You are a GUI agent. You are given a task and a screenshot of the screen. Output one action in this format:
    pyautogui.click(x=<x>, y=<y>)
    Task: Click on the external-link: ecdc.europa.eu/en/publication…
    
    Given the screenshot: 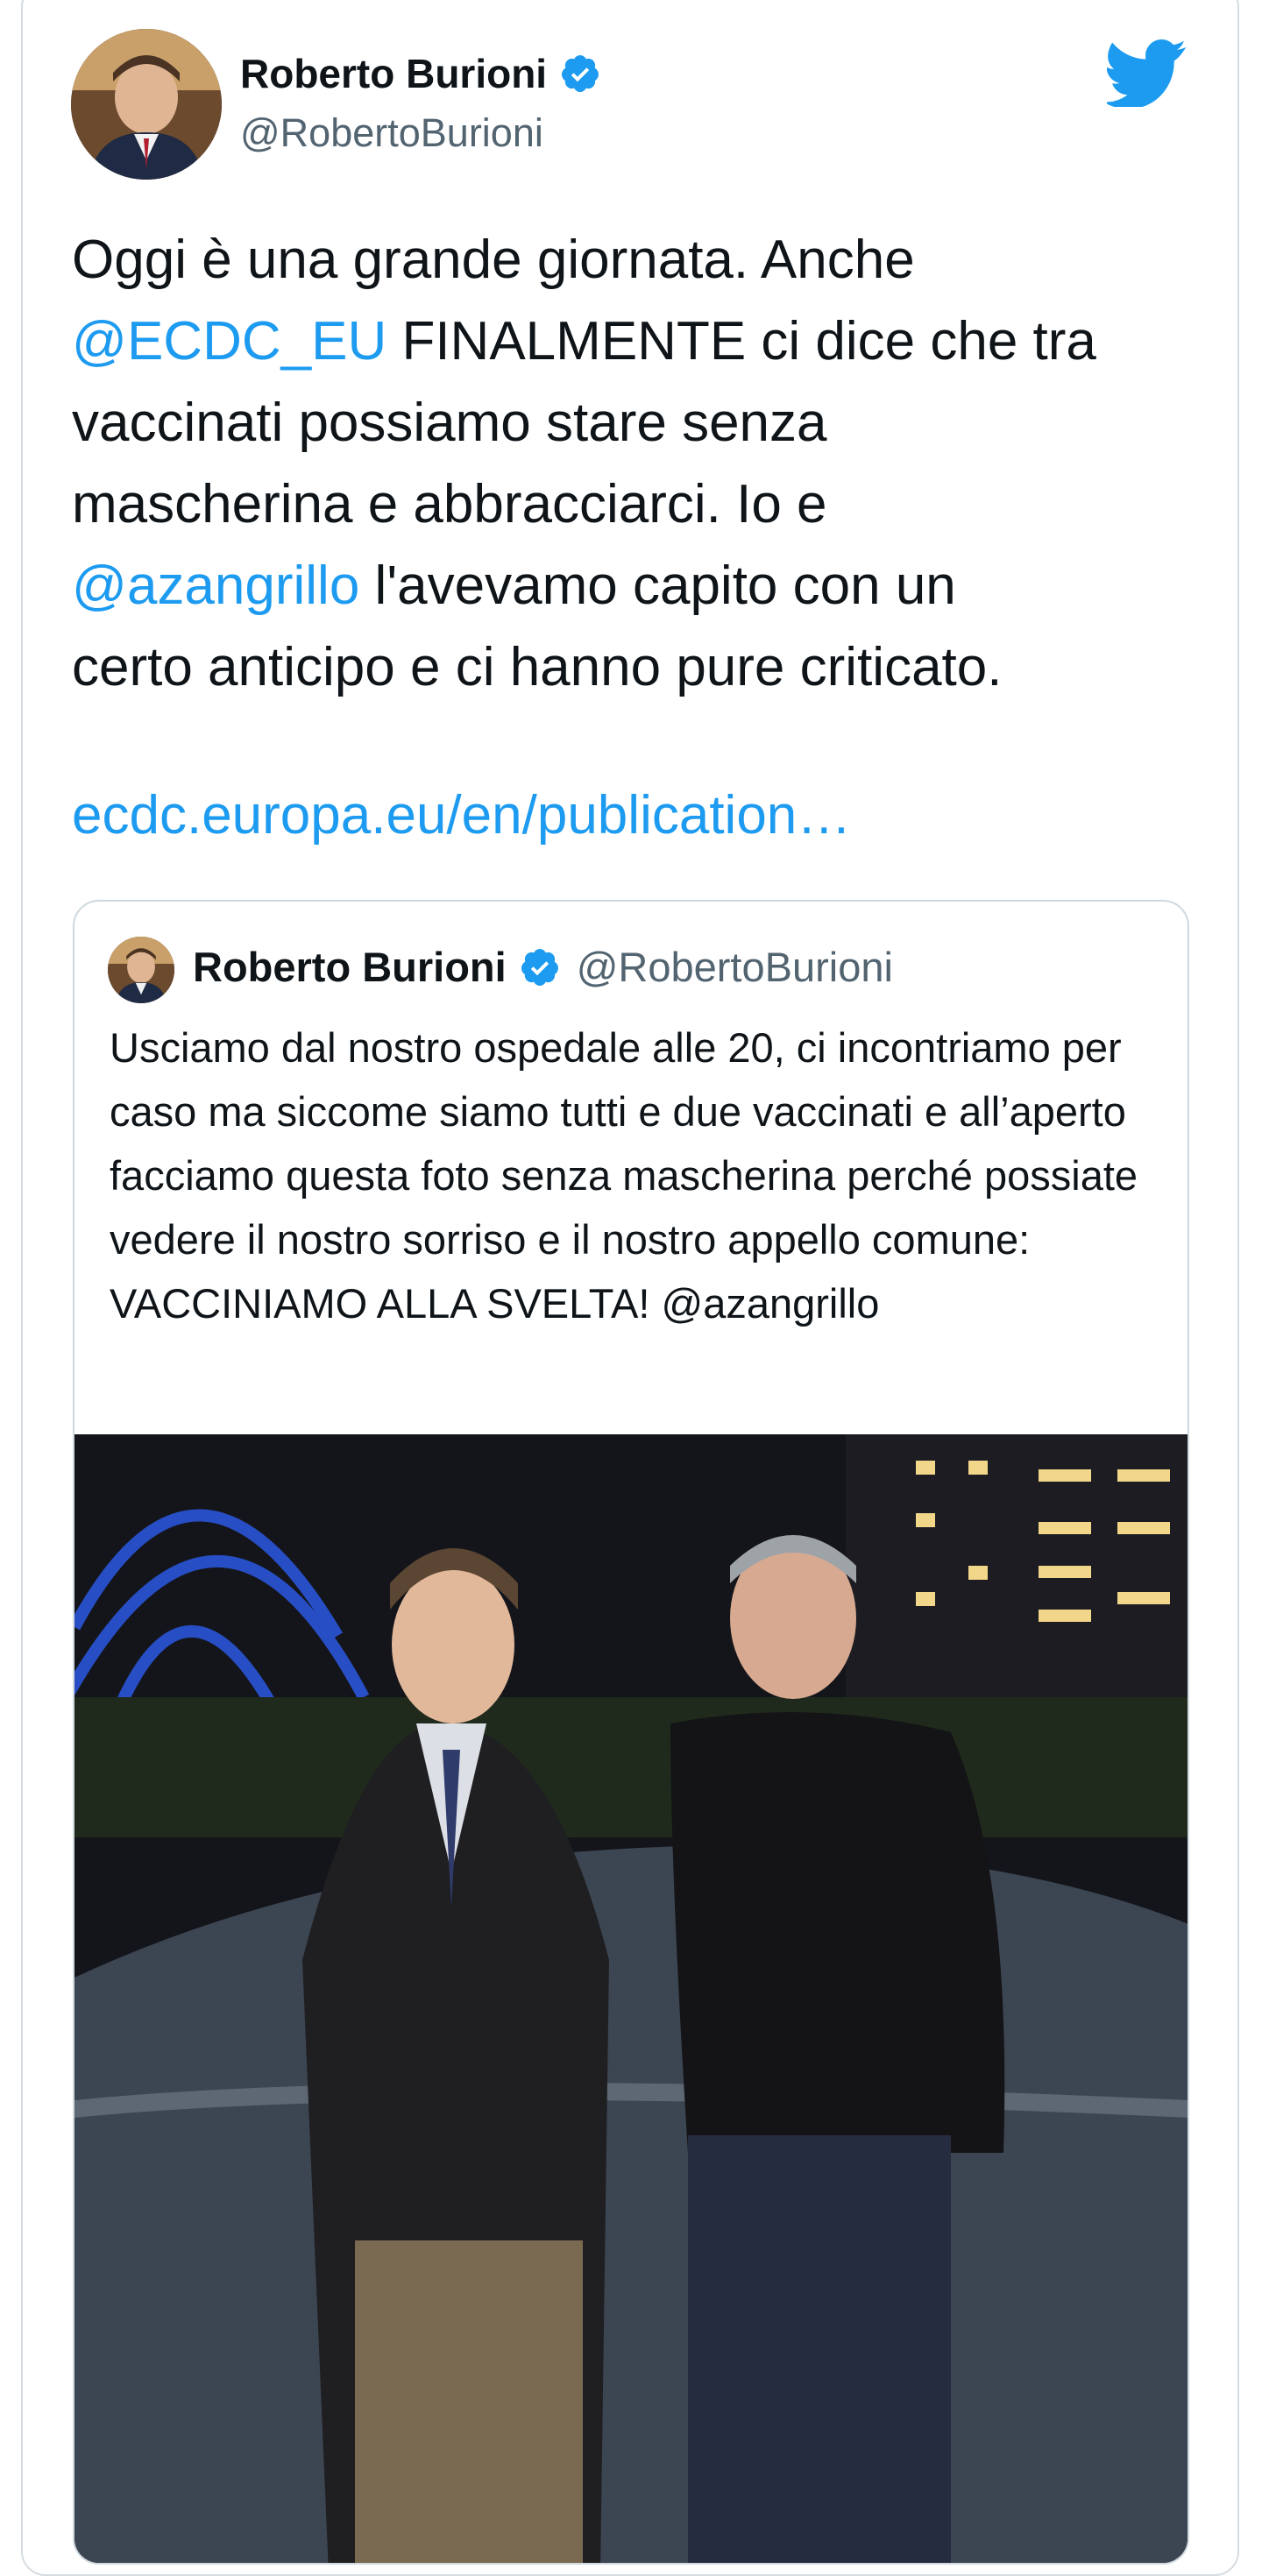 What is the action you would take?
    pyautogui.click(x=462, y=815)
    